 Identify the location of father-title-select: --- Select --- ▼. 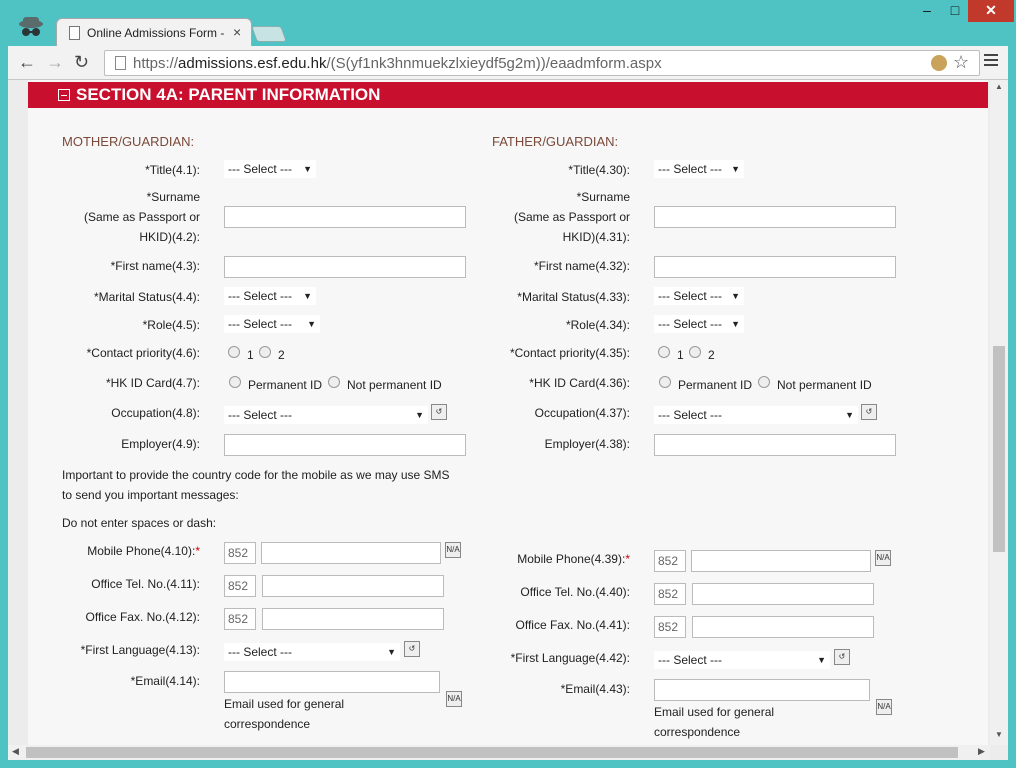
(699, 169).